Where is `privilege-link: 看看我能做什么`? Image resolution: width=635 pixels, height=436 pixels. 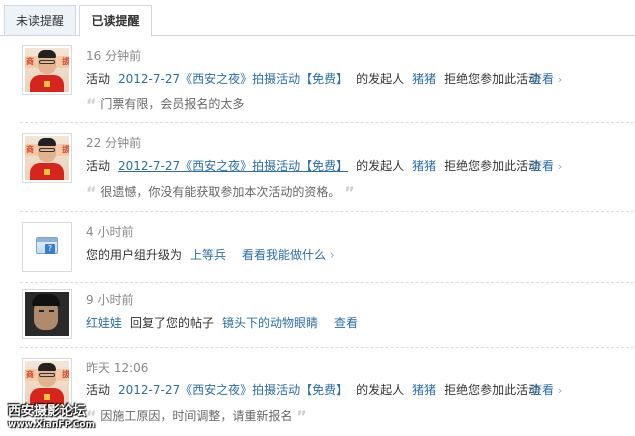
privilege-link: 看看我能做什么 is located at coordinates (284, 255).